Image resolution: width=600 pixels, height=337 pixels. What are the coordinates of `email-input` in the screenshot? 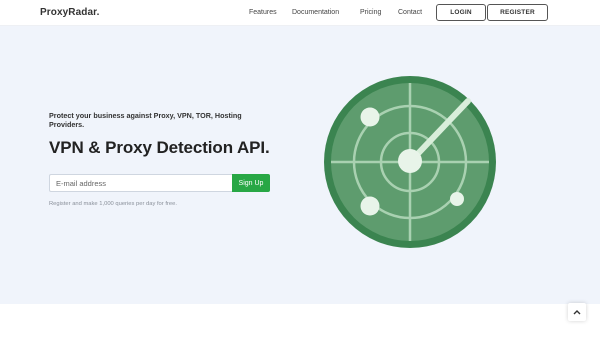 It's located at (140, 183).